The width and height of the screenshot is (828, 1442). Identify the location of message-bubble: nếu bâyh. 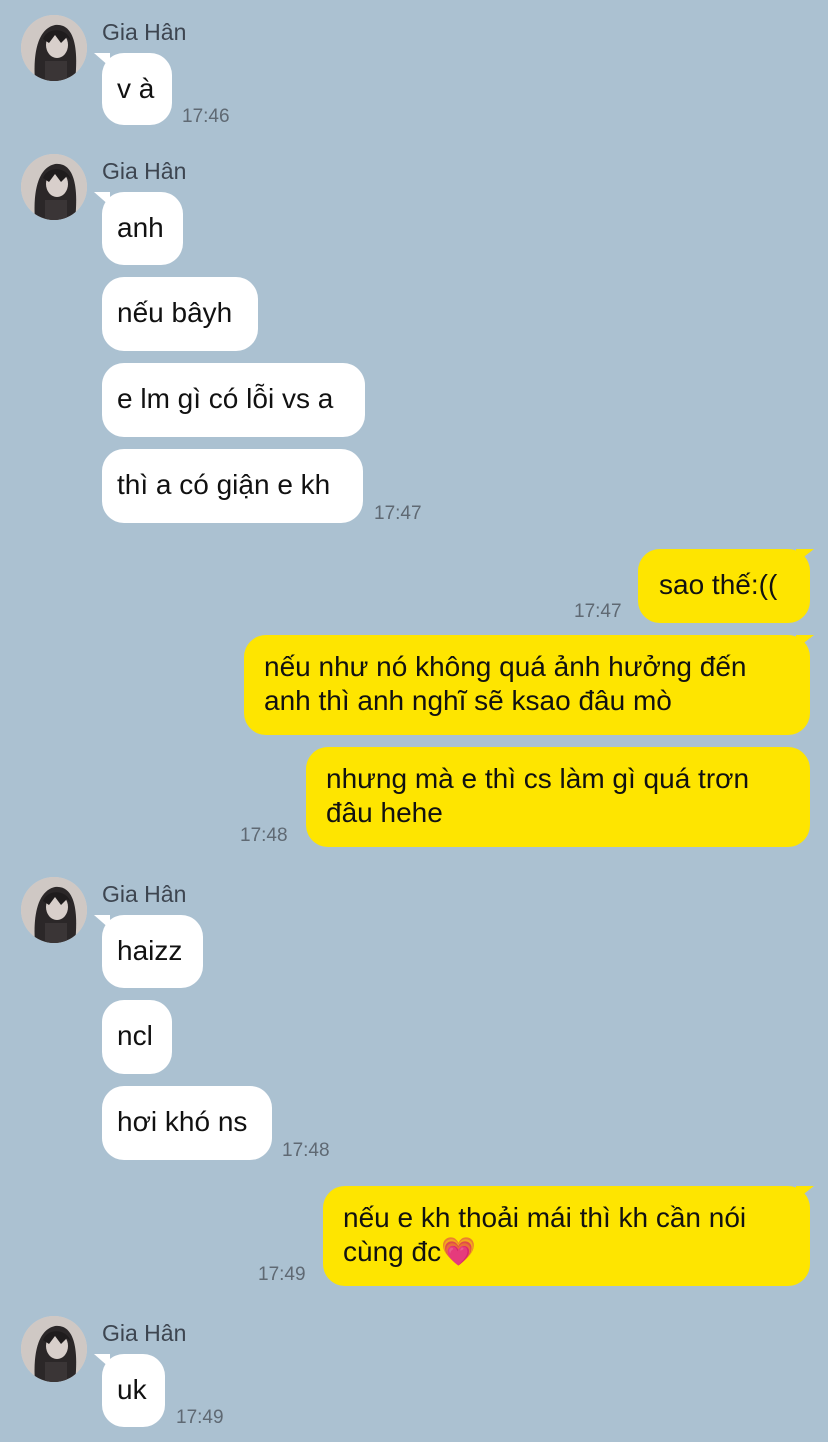
(180, 314).